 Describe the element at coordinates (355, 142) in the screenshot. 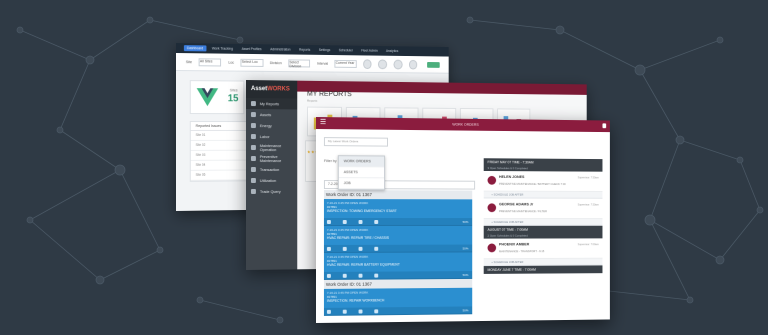

I see `work-orders-filter-select: My Latest Work Orders` at that location.